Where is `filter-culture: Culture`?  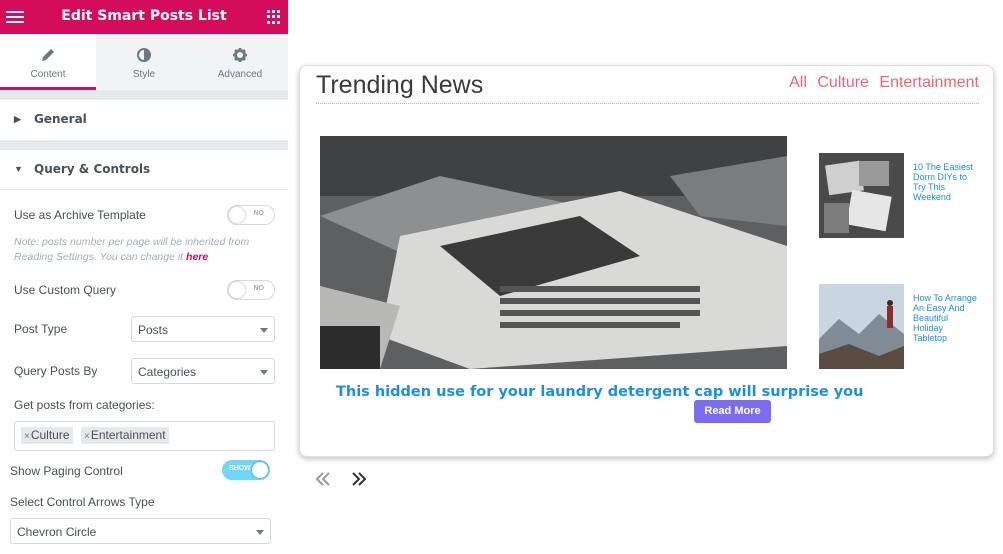 filter-culture: Culture is located at coordinates (843, 82).